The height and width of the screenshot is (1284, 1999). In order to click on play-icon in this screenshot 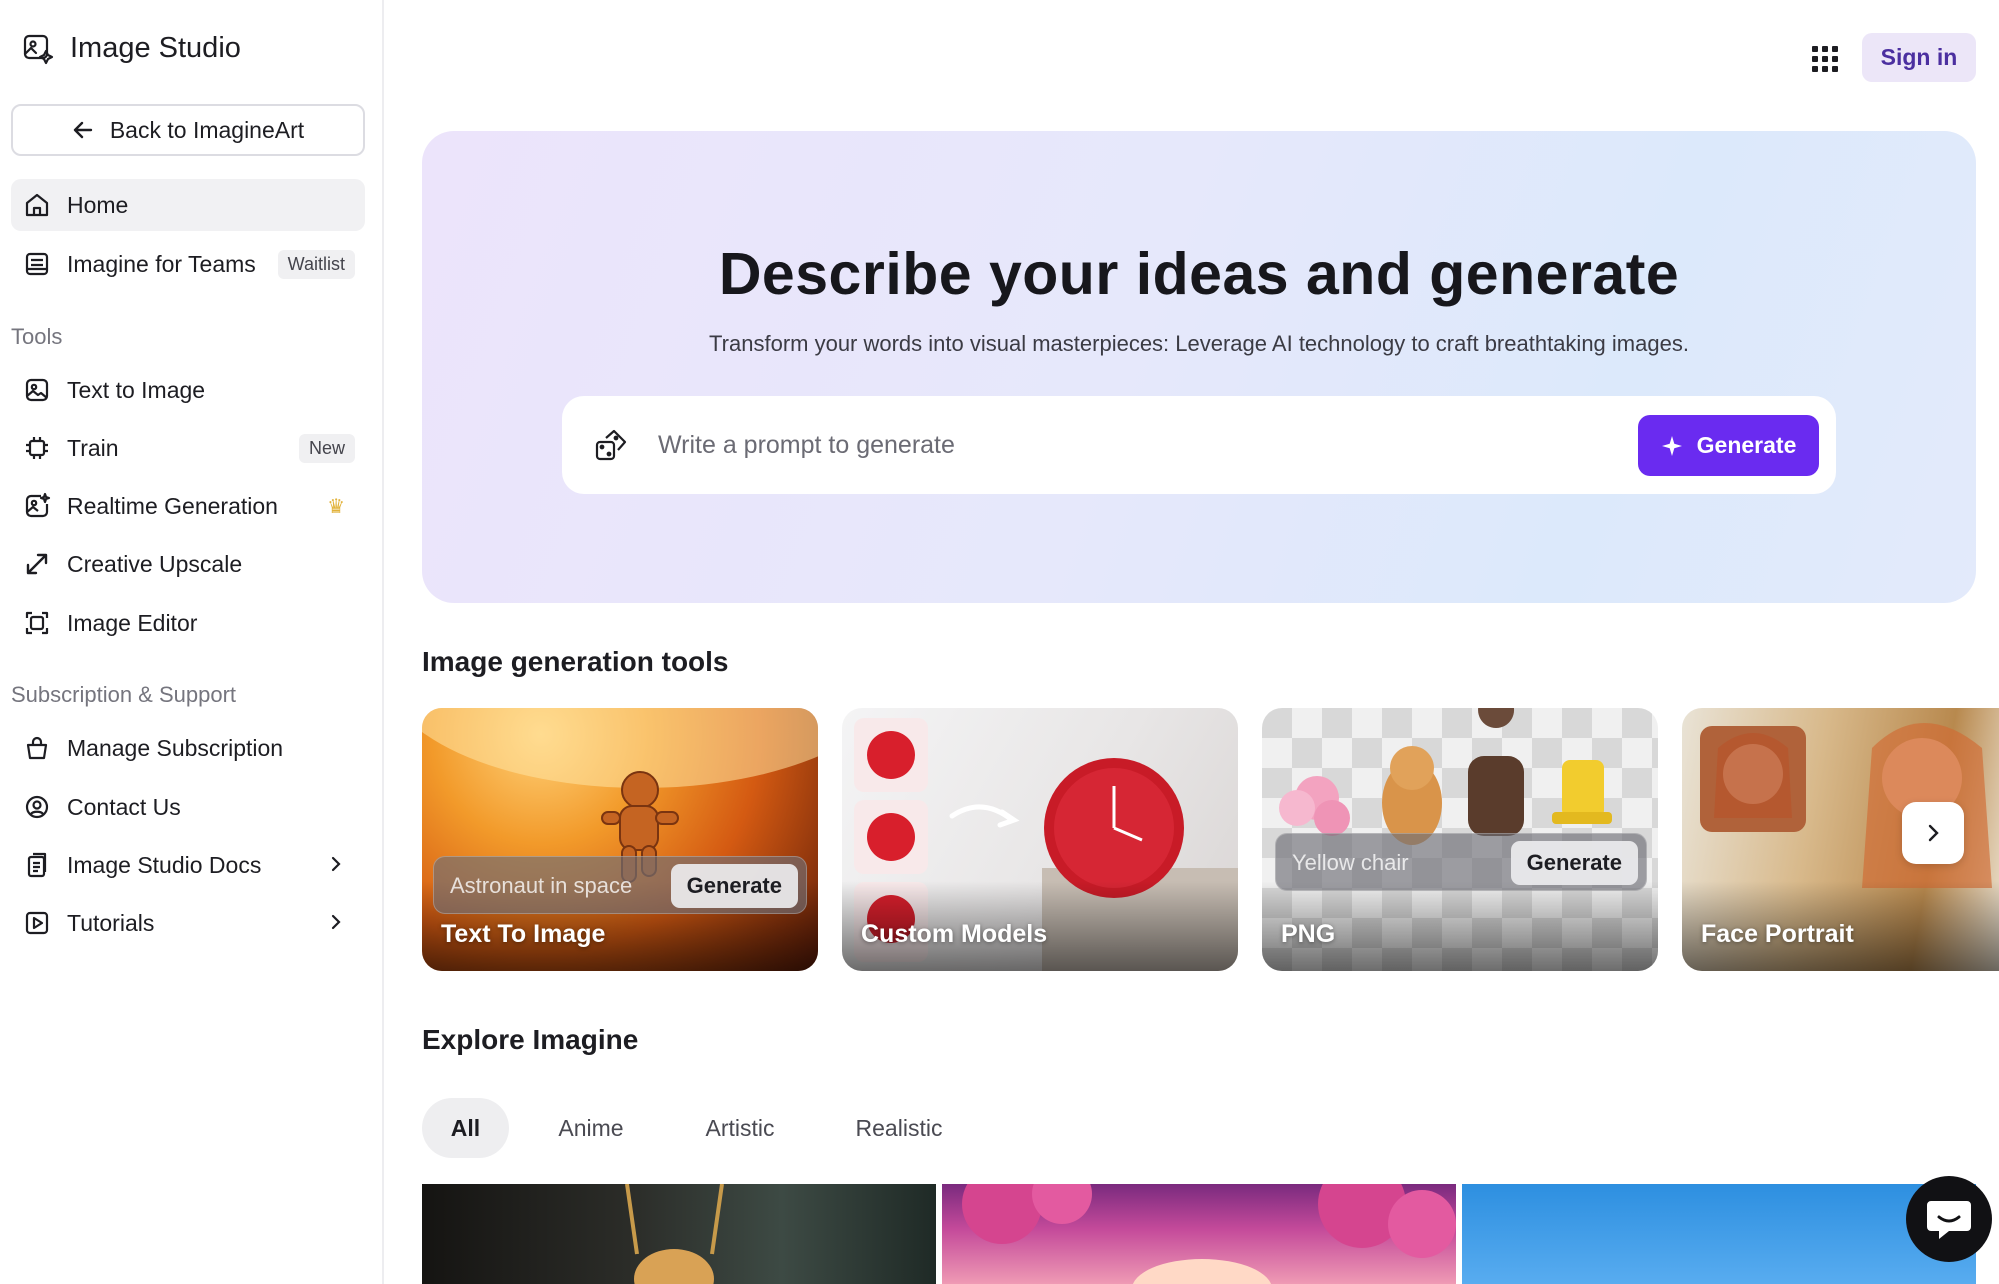, I will do `click(37, 923)`.